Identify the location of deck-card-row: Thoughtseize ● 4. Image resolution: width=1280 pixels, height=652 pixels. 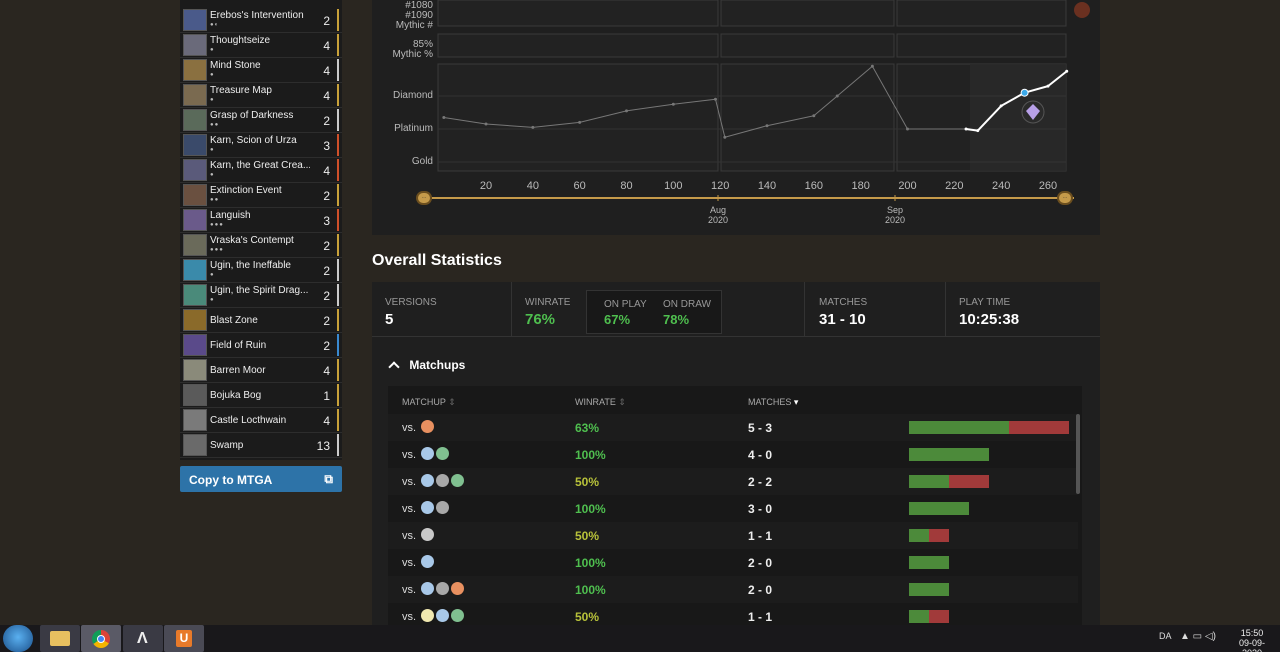
(261, 45).